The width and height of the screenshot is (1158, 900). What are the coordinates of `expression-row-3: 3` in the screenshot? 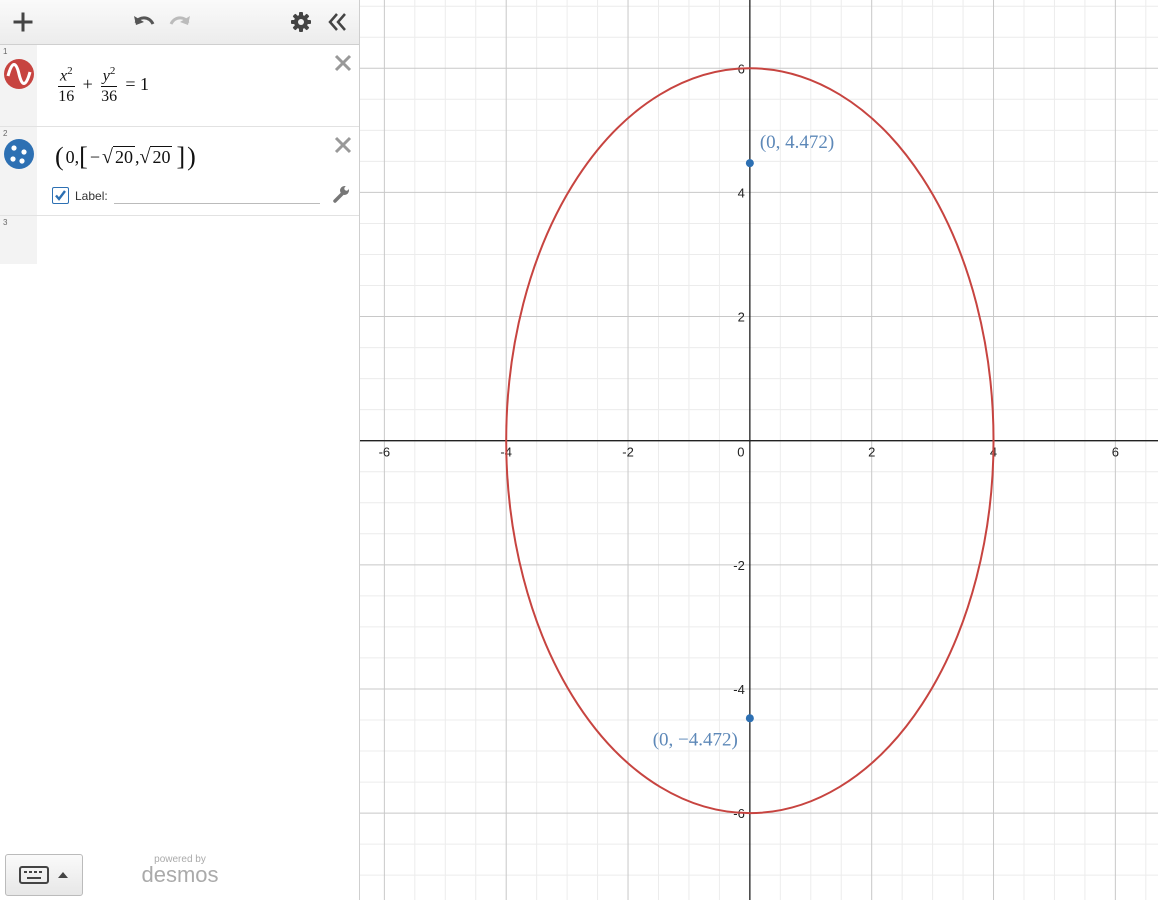 It's located at (179, 240).